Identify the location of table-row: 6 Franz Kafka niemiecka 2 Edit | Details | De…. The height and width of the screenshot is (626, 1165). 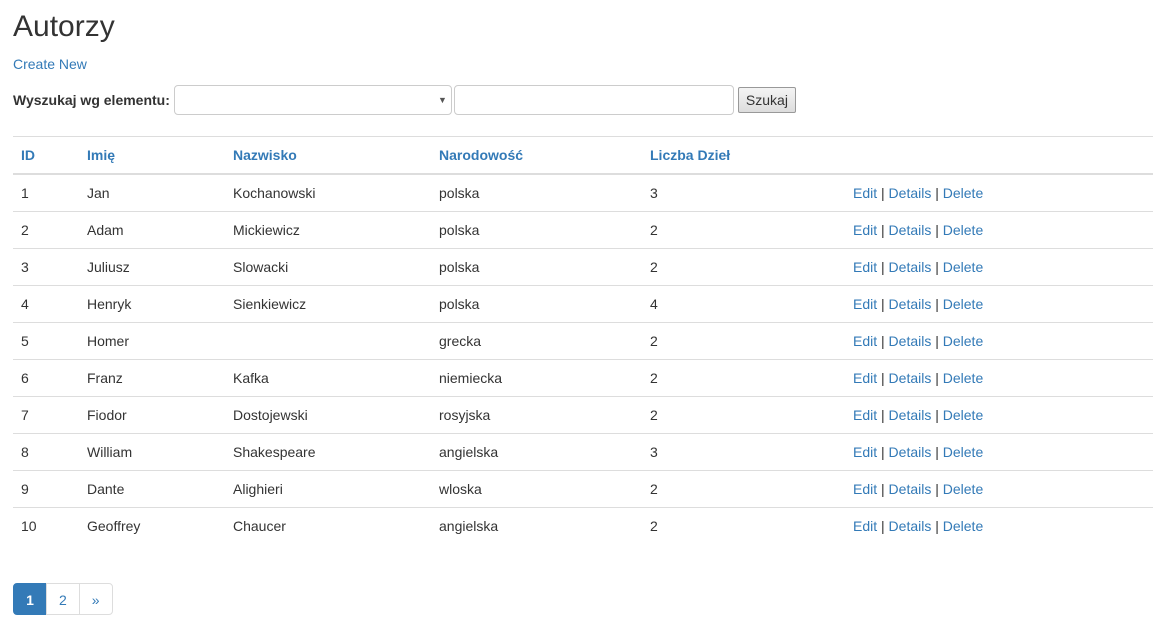
(583, 378).